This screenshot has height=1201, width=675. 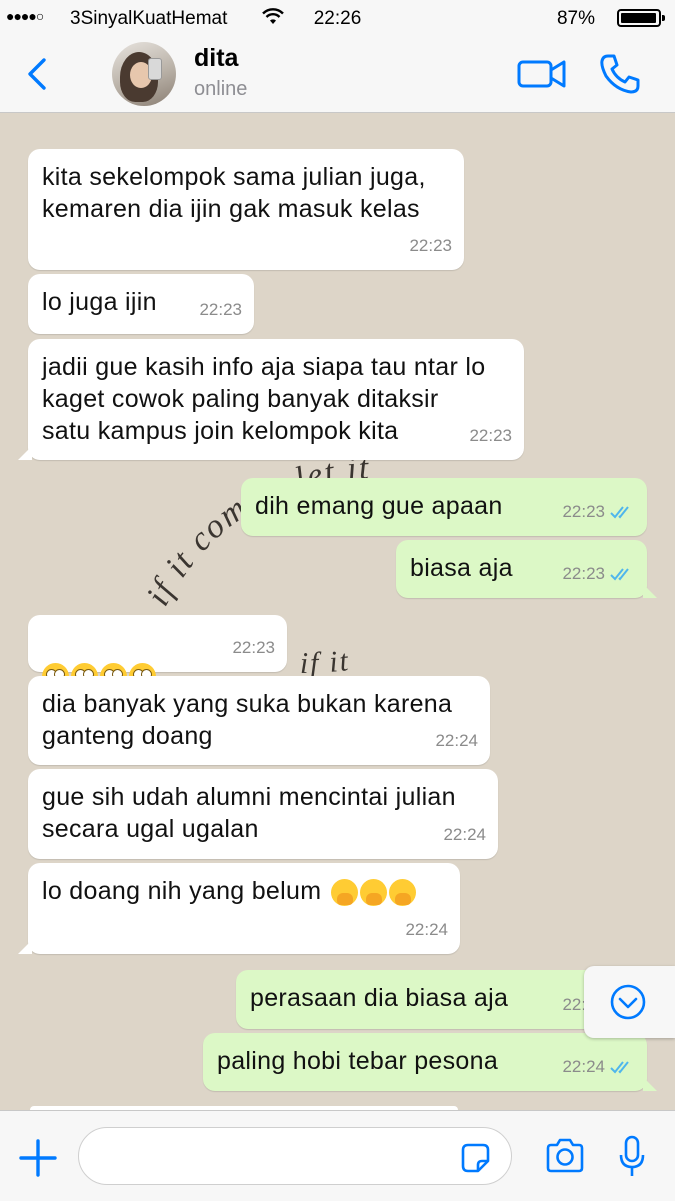 I want to click on microphone-icon, so click(x=632, y=1155).